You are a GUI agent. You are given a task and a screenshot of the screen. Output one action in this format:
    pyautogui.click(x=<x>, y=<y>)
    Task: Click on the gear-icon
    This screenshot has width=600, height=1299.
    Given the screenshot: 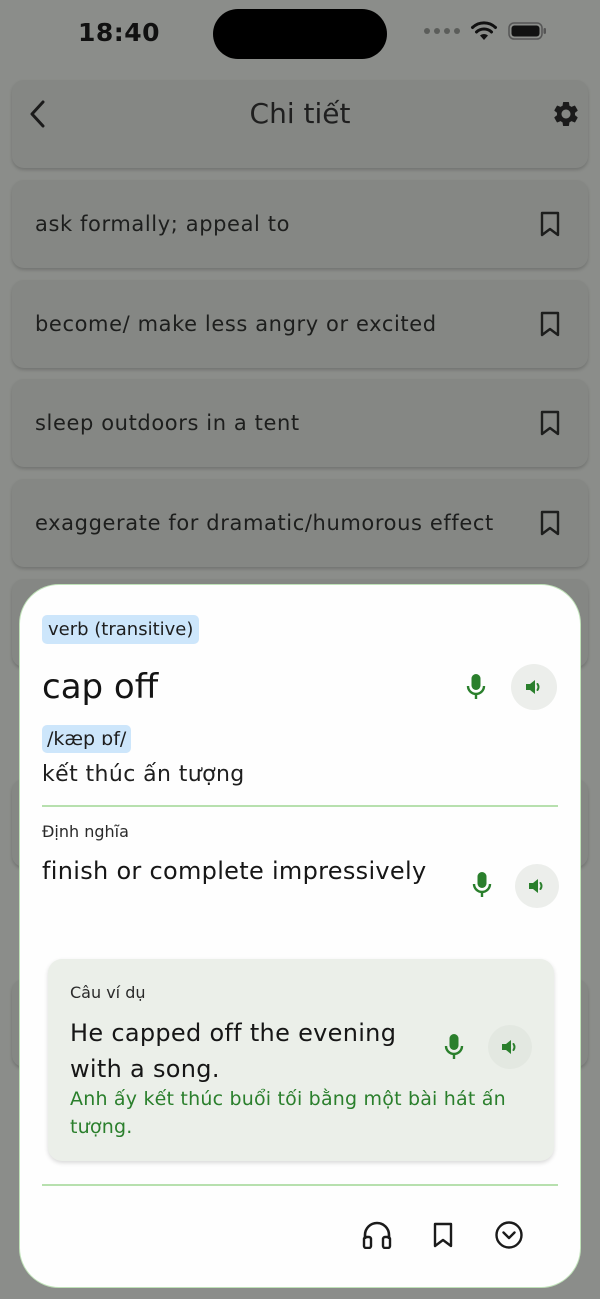 What is the action you would take?
    pyautogui.click(x=566, y=114)
    